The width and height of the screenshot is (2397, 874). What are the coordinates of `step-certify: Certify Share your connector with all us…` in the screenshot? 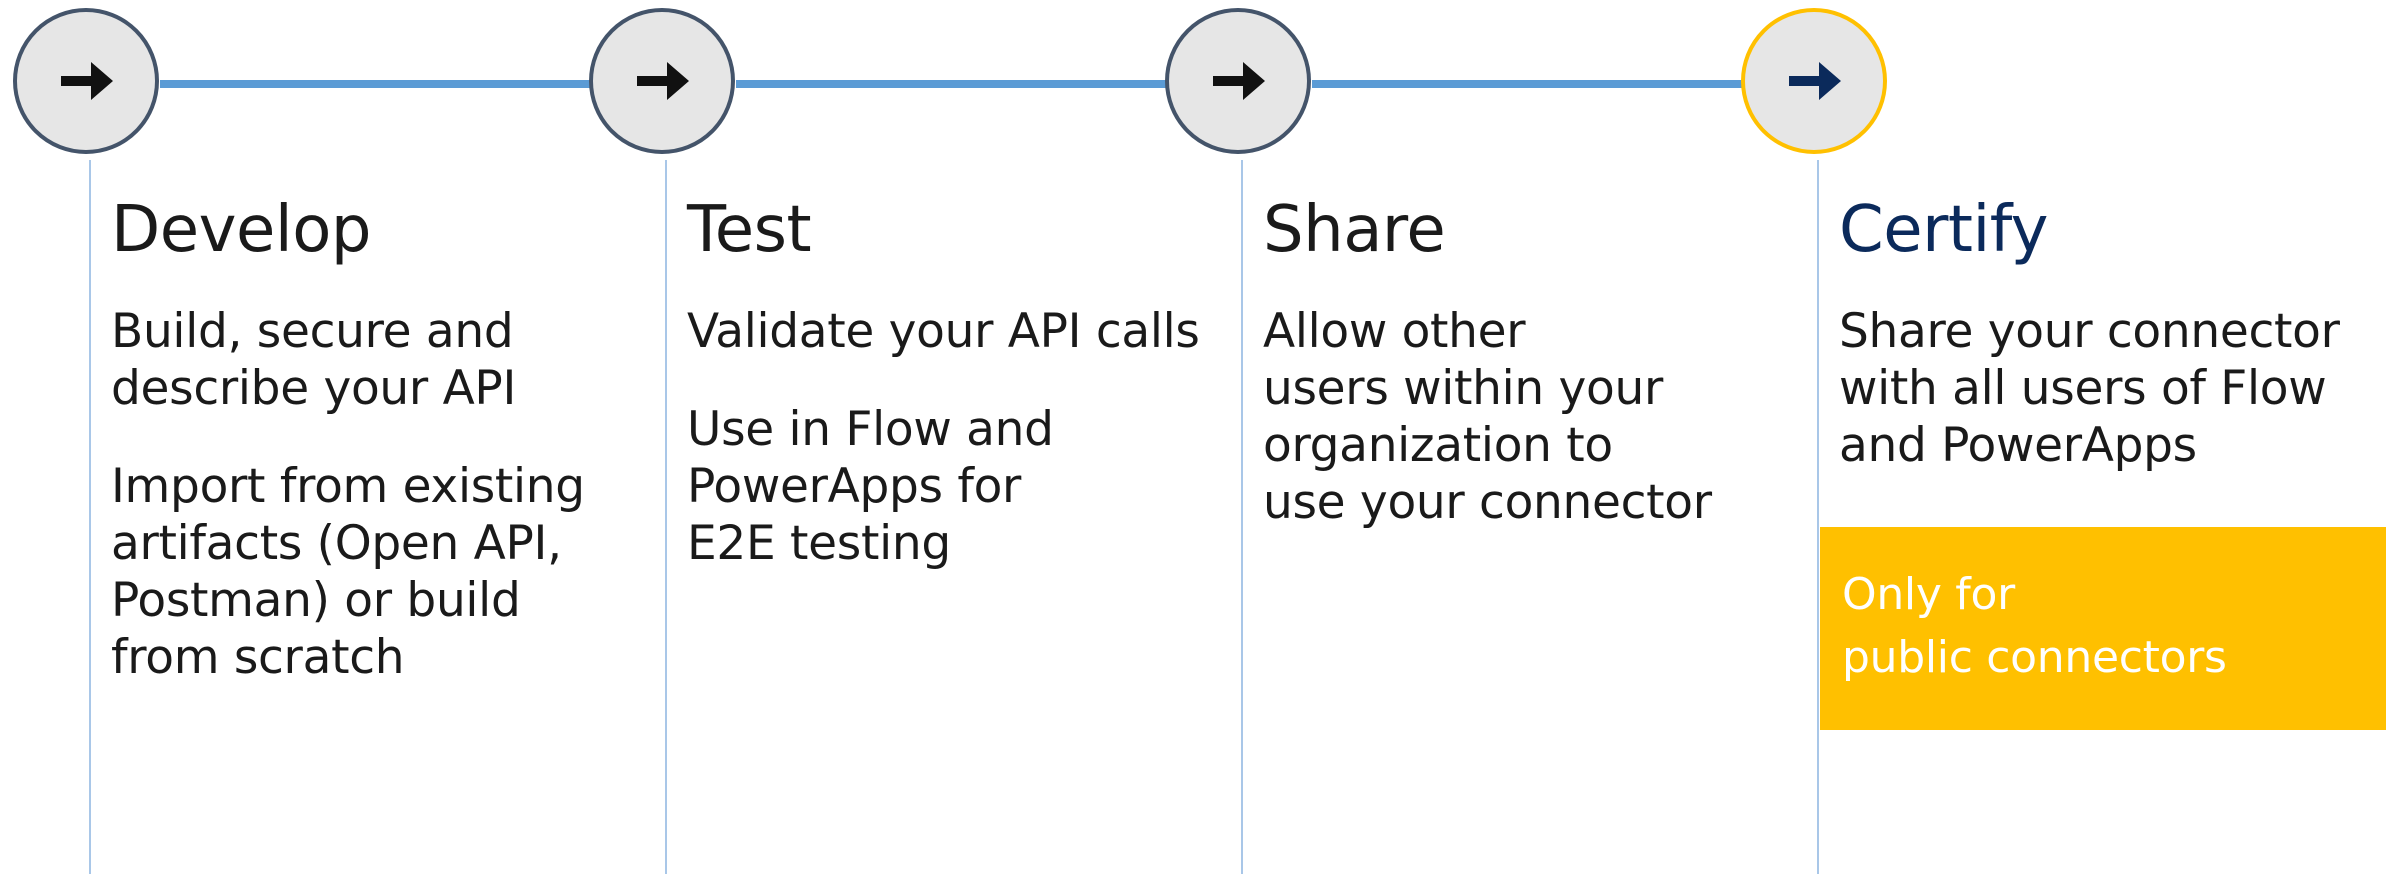 It's located at (2089, 332).